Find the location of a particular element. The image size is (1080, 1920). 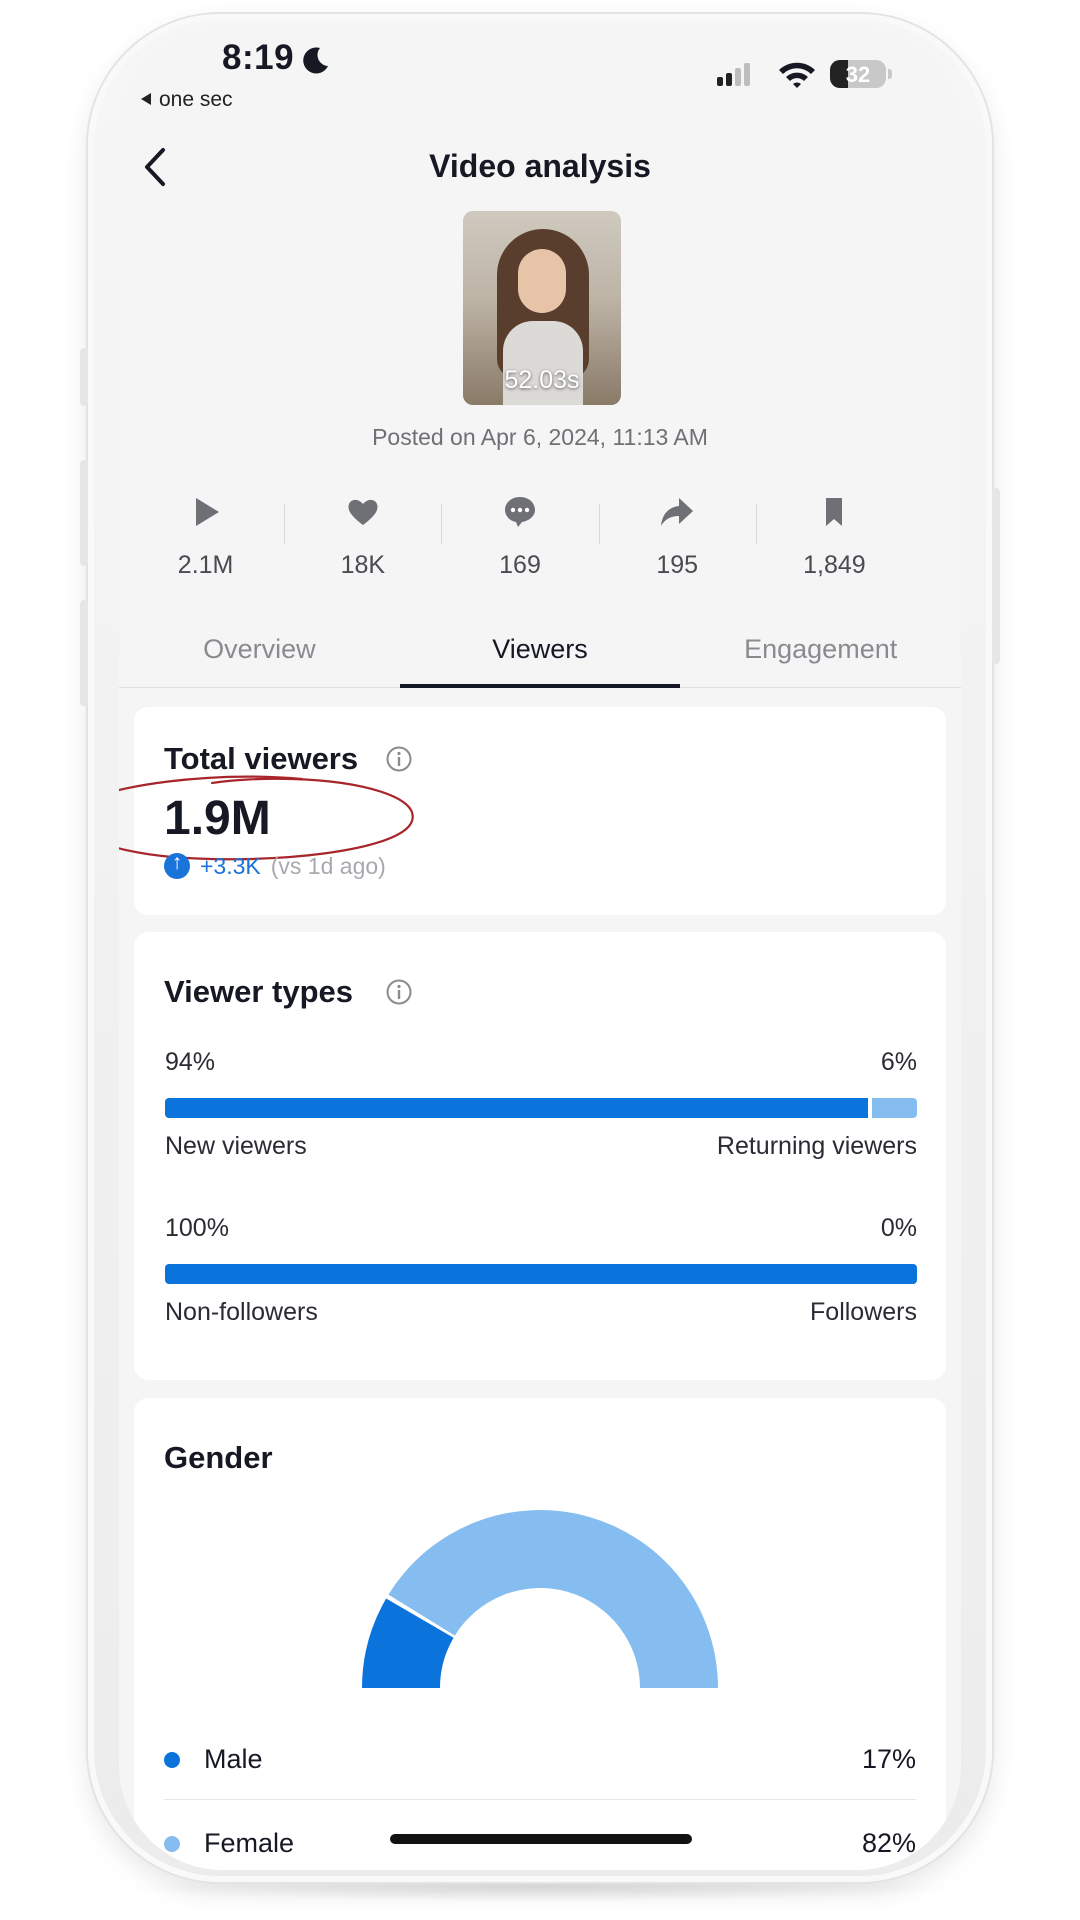

stat-likes: 18K is located at coordinates (362, 541).